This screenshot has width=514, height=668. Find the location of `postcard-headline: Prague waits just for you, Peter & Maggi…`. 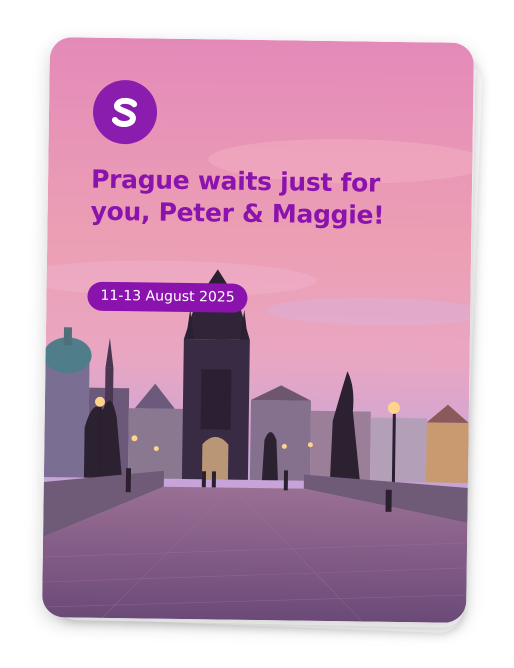

postcard-headline: Prague waits just for you, Peter & Maggi… is located at coordinates (237, 197).